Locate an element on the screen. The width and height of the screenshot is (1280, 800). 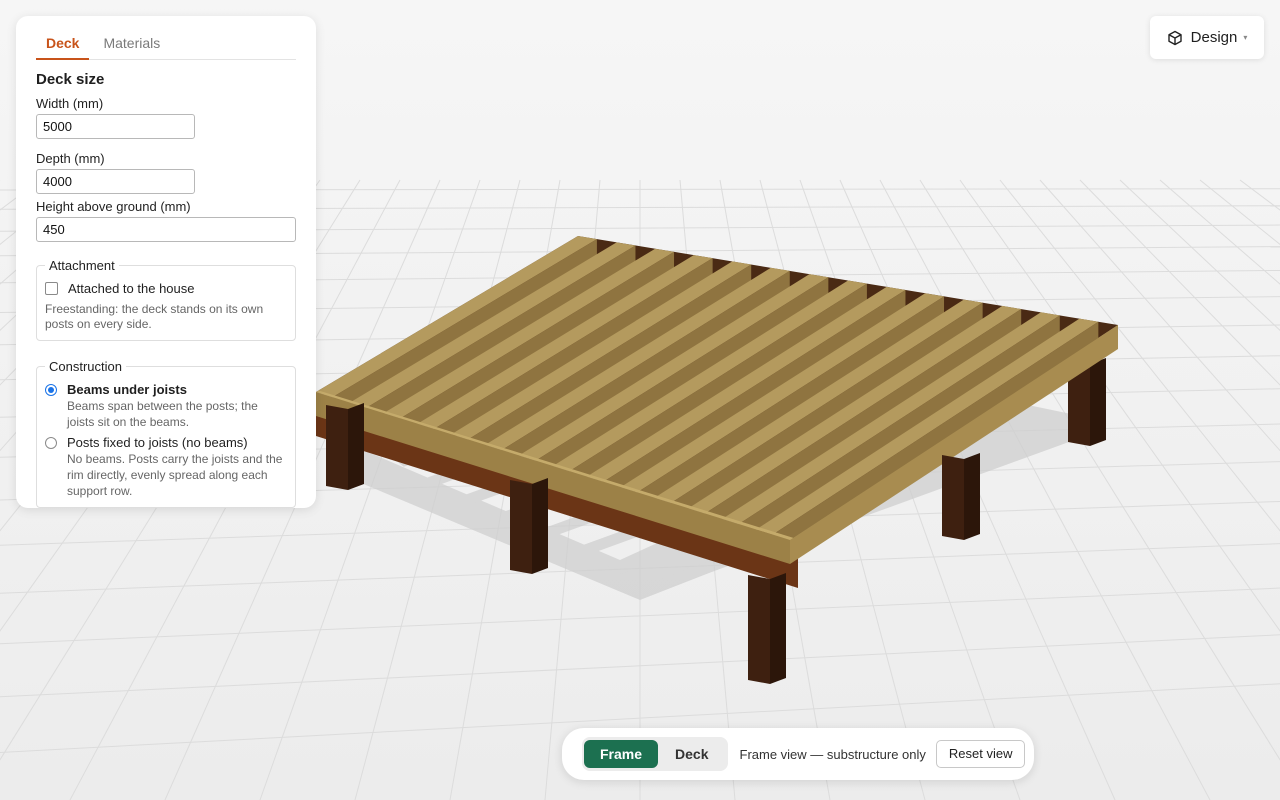
height-input is located at coordinates (166, 229).